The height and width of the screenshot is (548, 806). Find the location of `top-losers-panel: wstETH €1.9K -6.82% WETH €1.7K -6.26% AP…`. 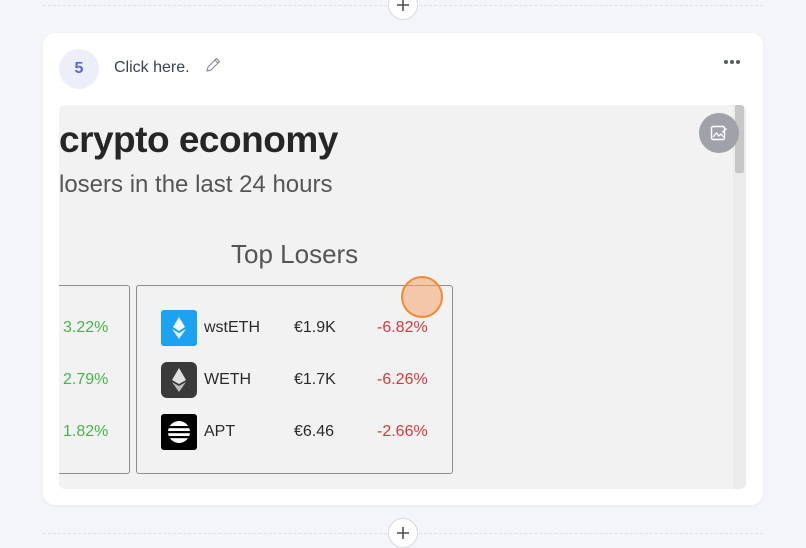

top-losers-panel: wstETH €1.9K -6.82% WETH €1.7K -6.26% AP… is located at coordinates (294, 379).